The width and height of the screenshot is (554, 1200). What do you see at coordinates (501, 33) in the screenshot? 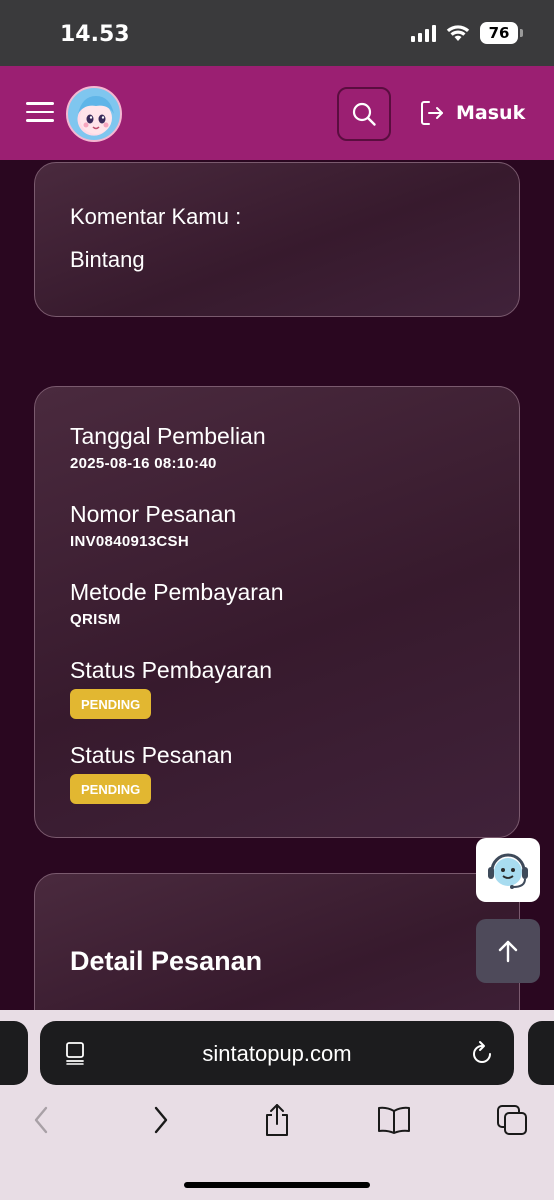
I see `battery-icon: 76` at bounding box center [501, 33].